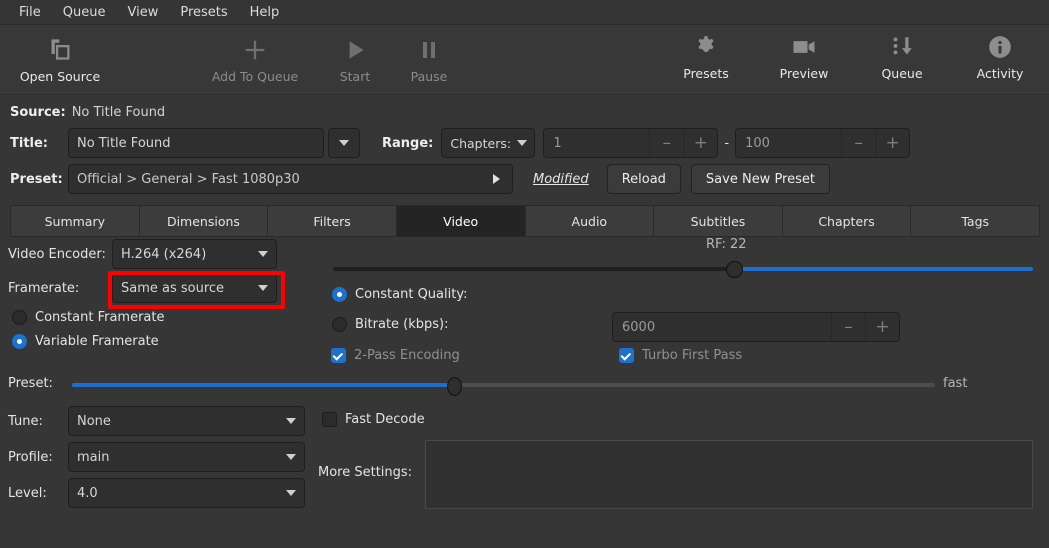 The width and height of the screenshot is (1049, 548). What do you see at coordinates (355, 50) in the screenshot?
I see `play-icon` at bounding box center [355, 50].